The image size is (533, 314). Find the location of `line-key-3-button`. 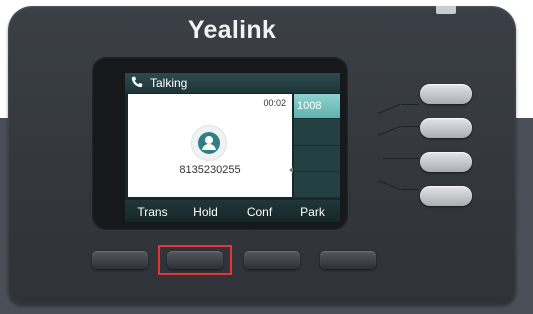

line-key-3-button is located at coordinates (446, 162).